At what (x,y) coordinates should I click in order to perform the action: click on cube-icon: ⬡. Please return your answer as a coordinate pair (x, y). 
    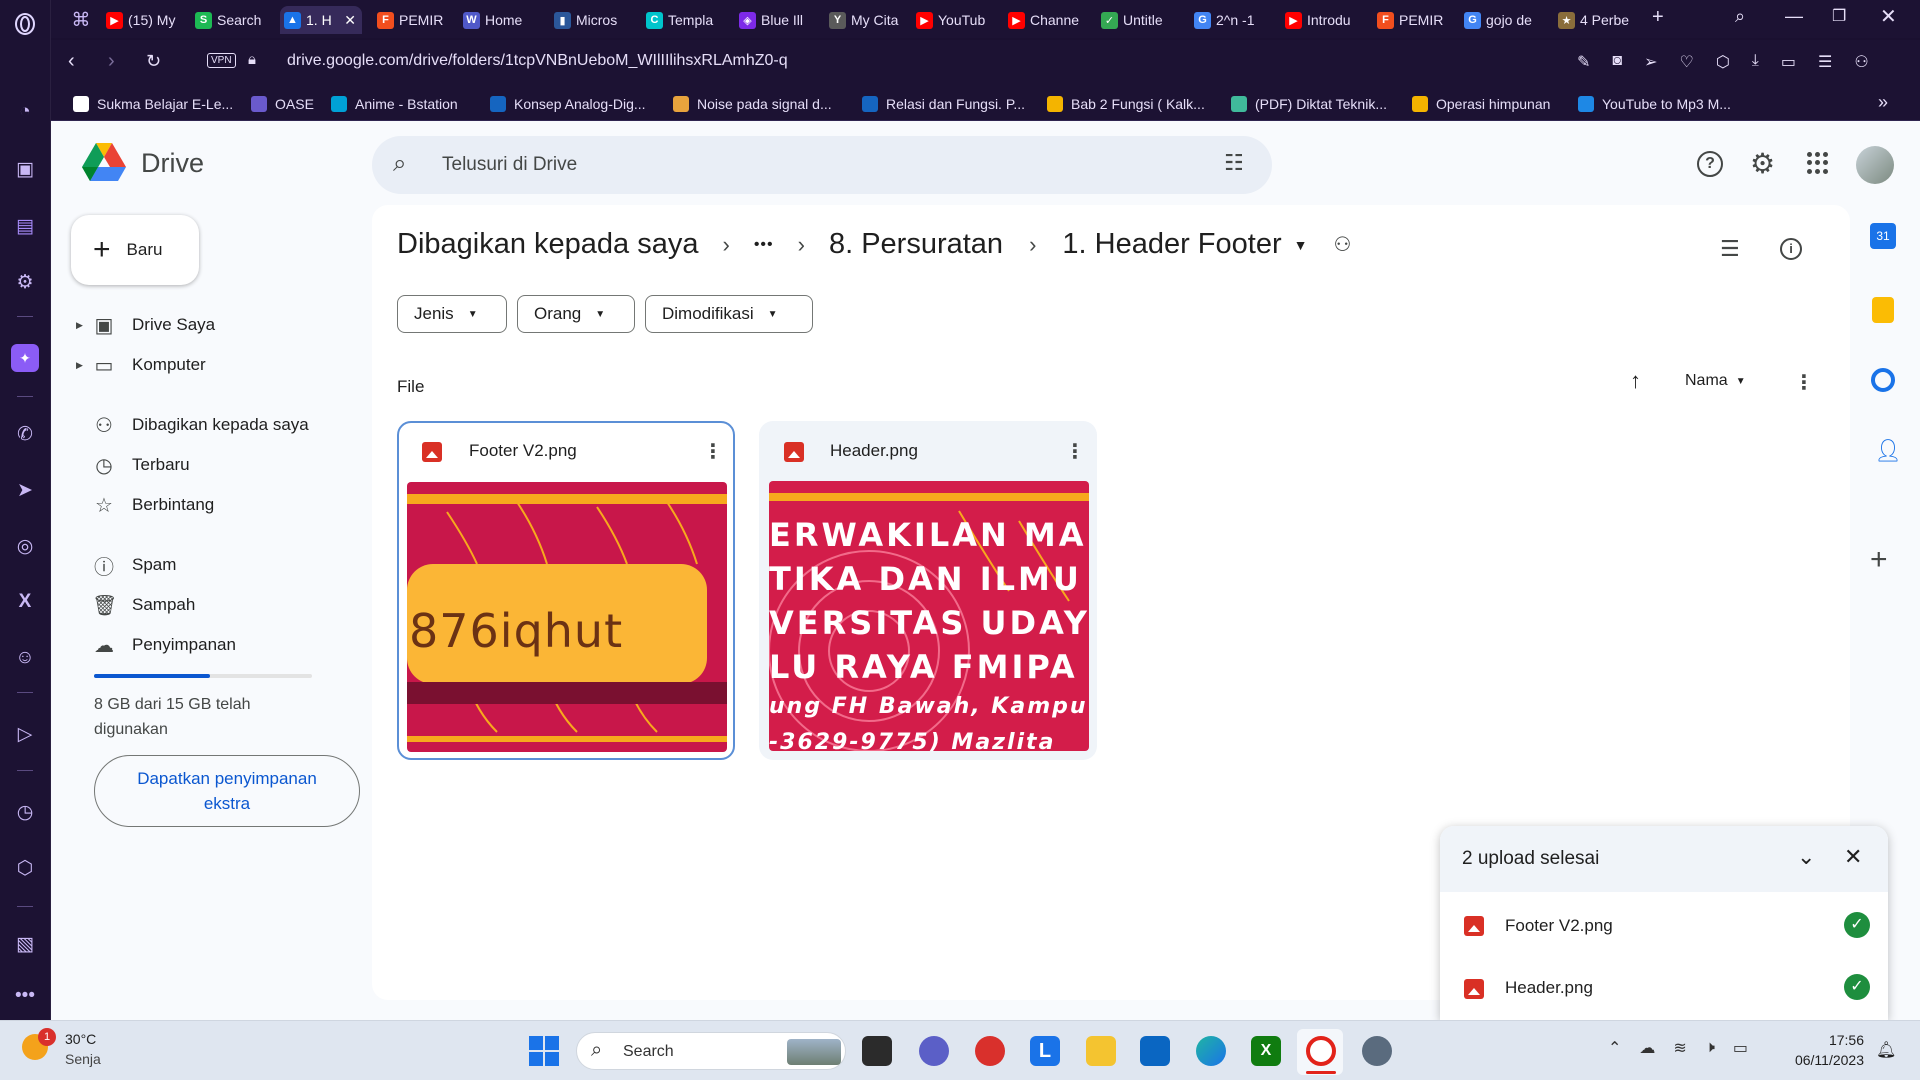
    Looking at the image, I should click on (1723, 62).